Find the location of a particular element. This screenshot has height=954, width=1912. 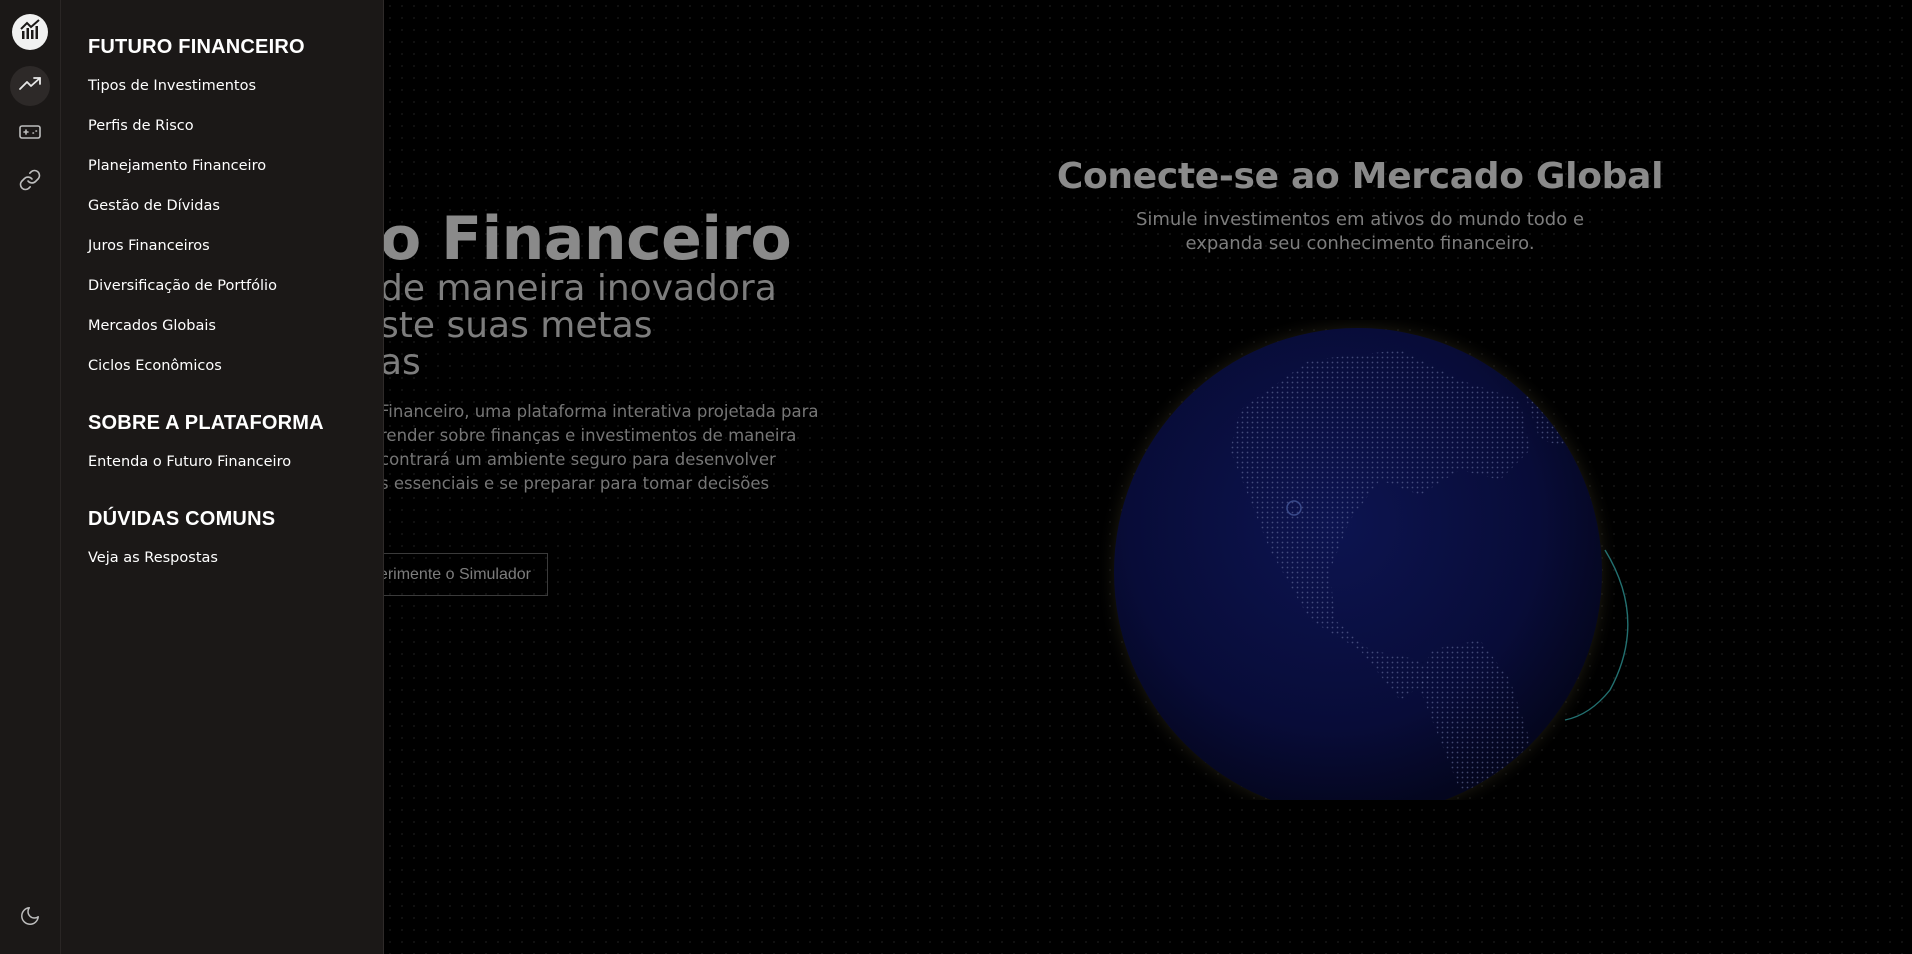

global-description-line: expanda seu conhecimento financeiro. is located at coordinates (1360, 243).